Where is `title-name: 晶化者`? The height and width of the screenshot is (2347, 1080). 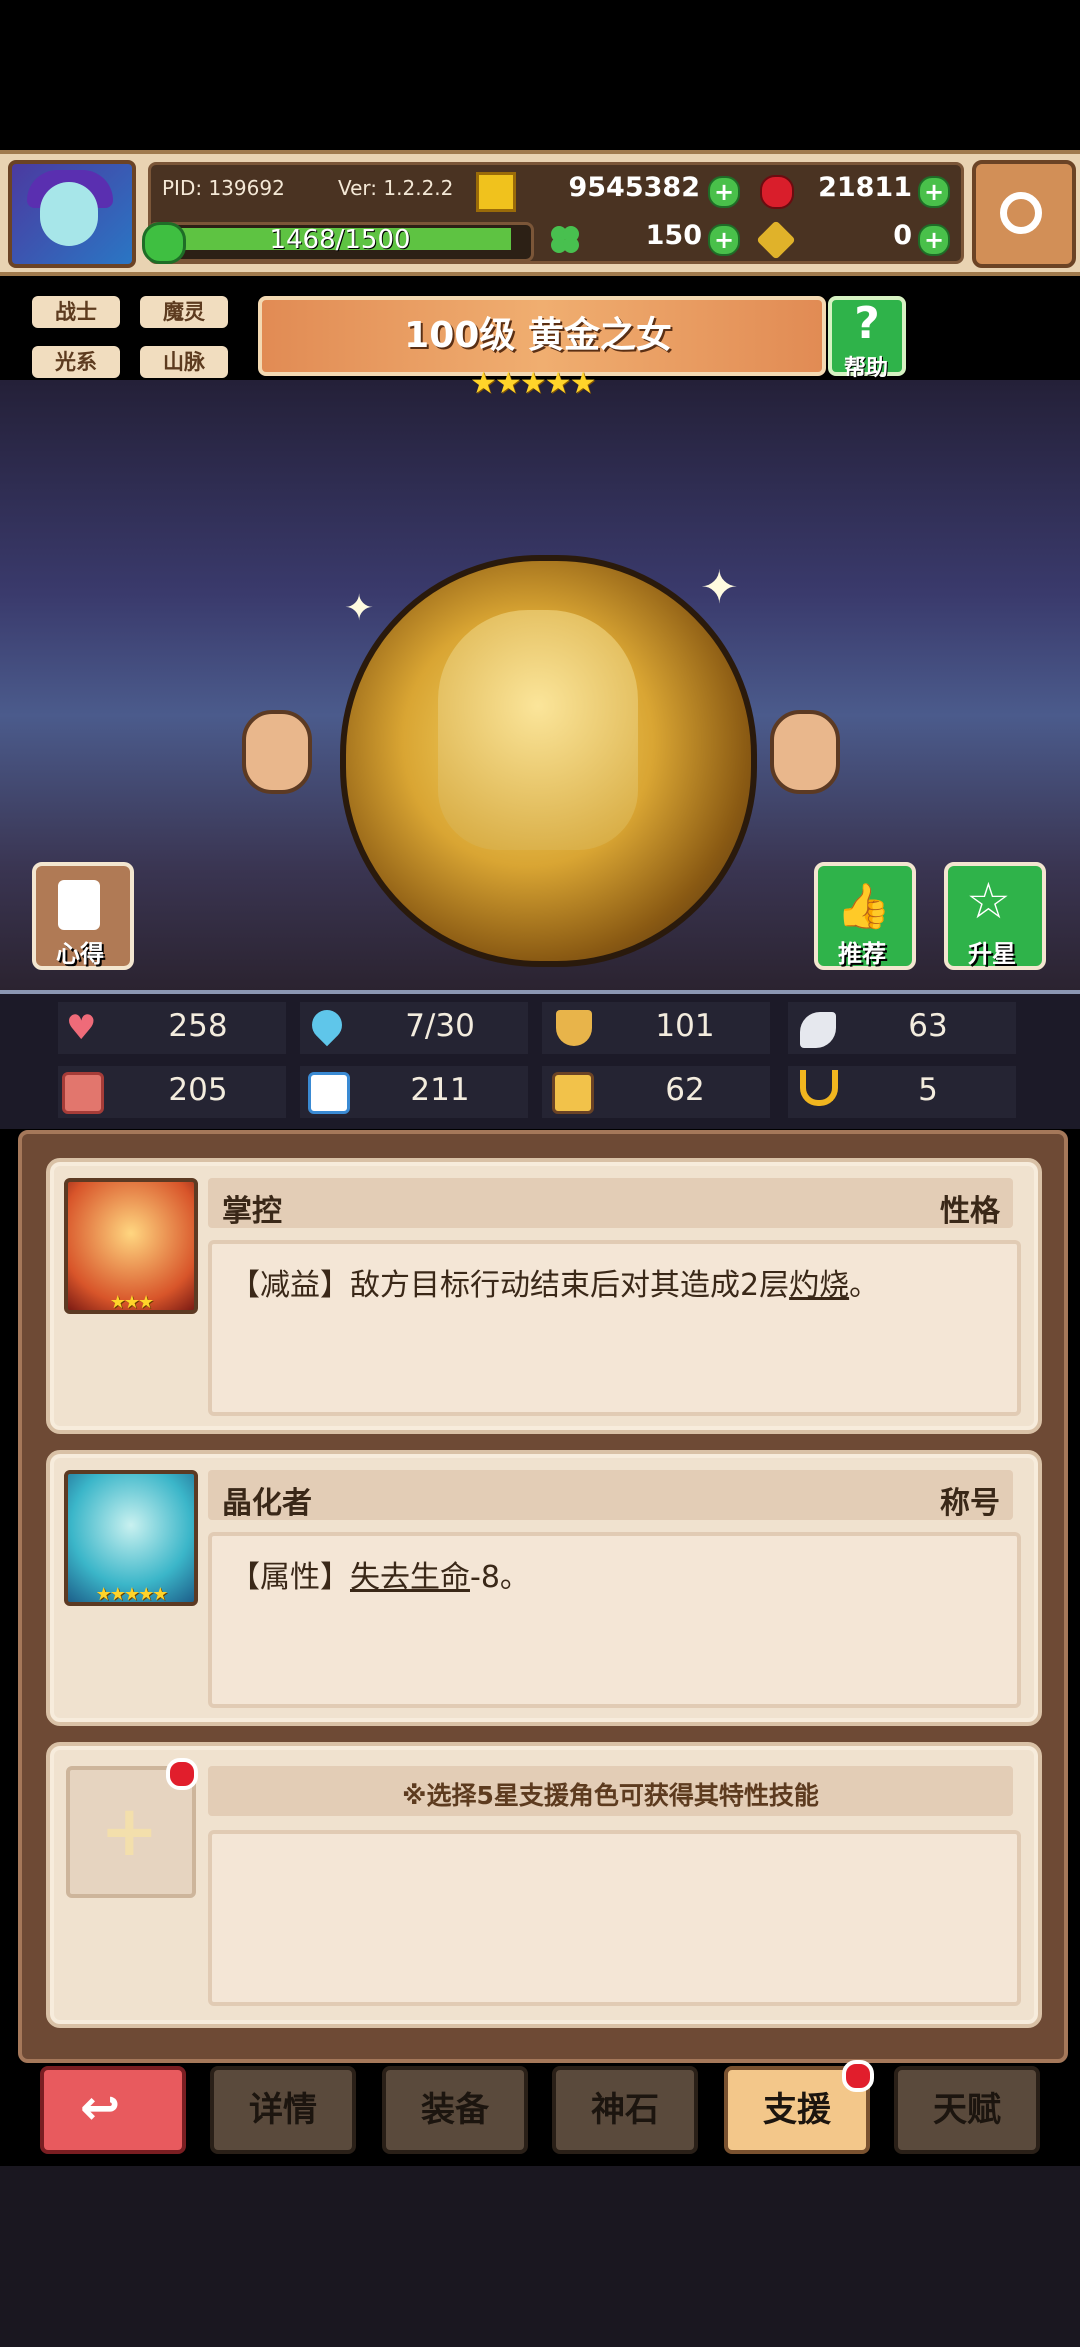 title-name: 晶化者 is located at coordinates (267, 1503).